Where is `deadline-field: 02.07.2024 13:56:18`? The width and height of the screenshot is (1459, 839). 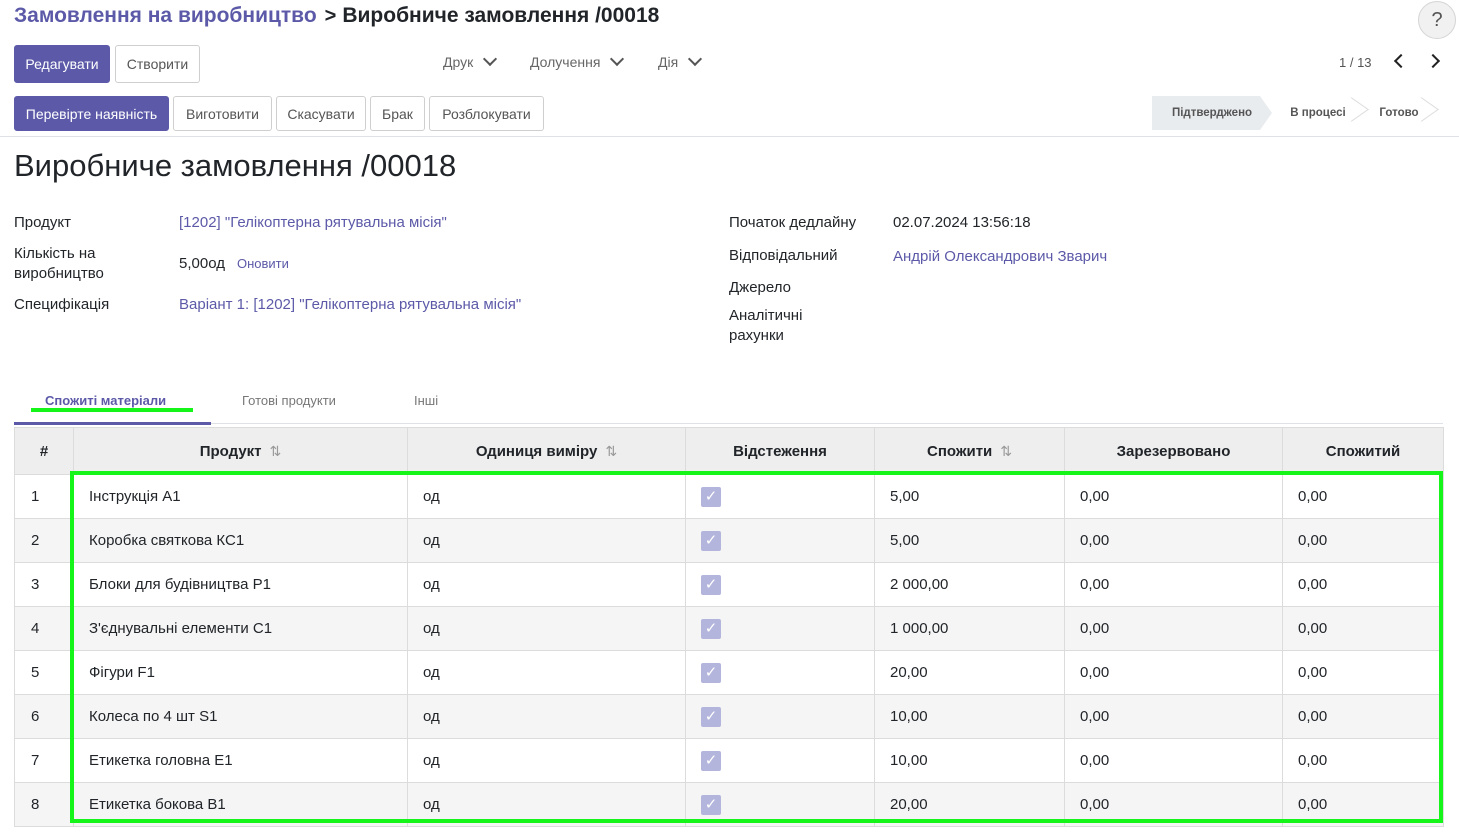
deadline-field: 02.07.2024 13:56:18 is located at coordinates (962, 223).